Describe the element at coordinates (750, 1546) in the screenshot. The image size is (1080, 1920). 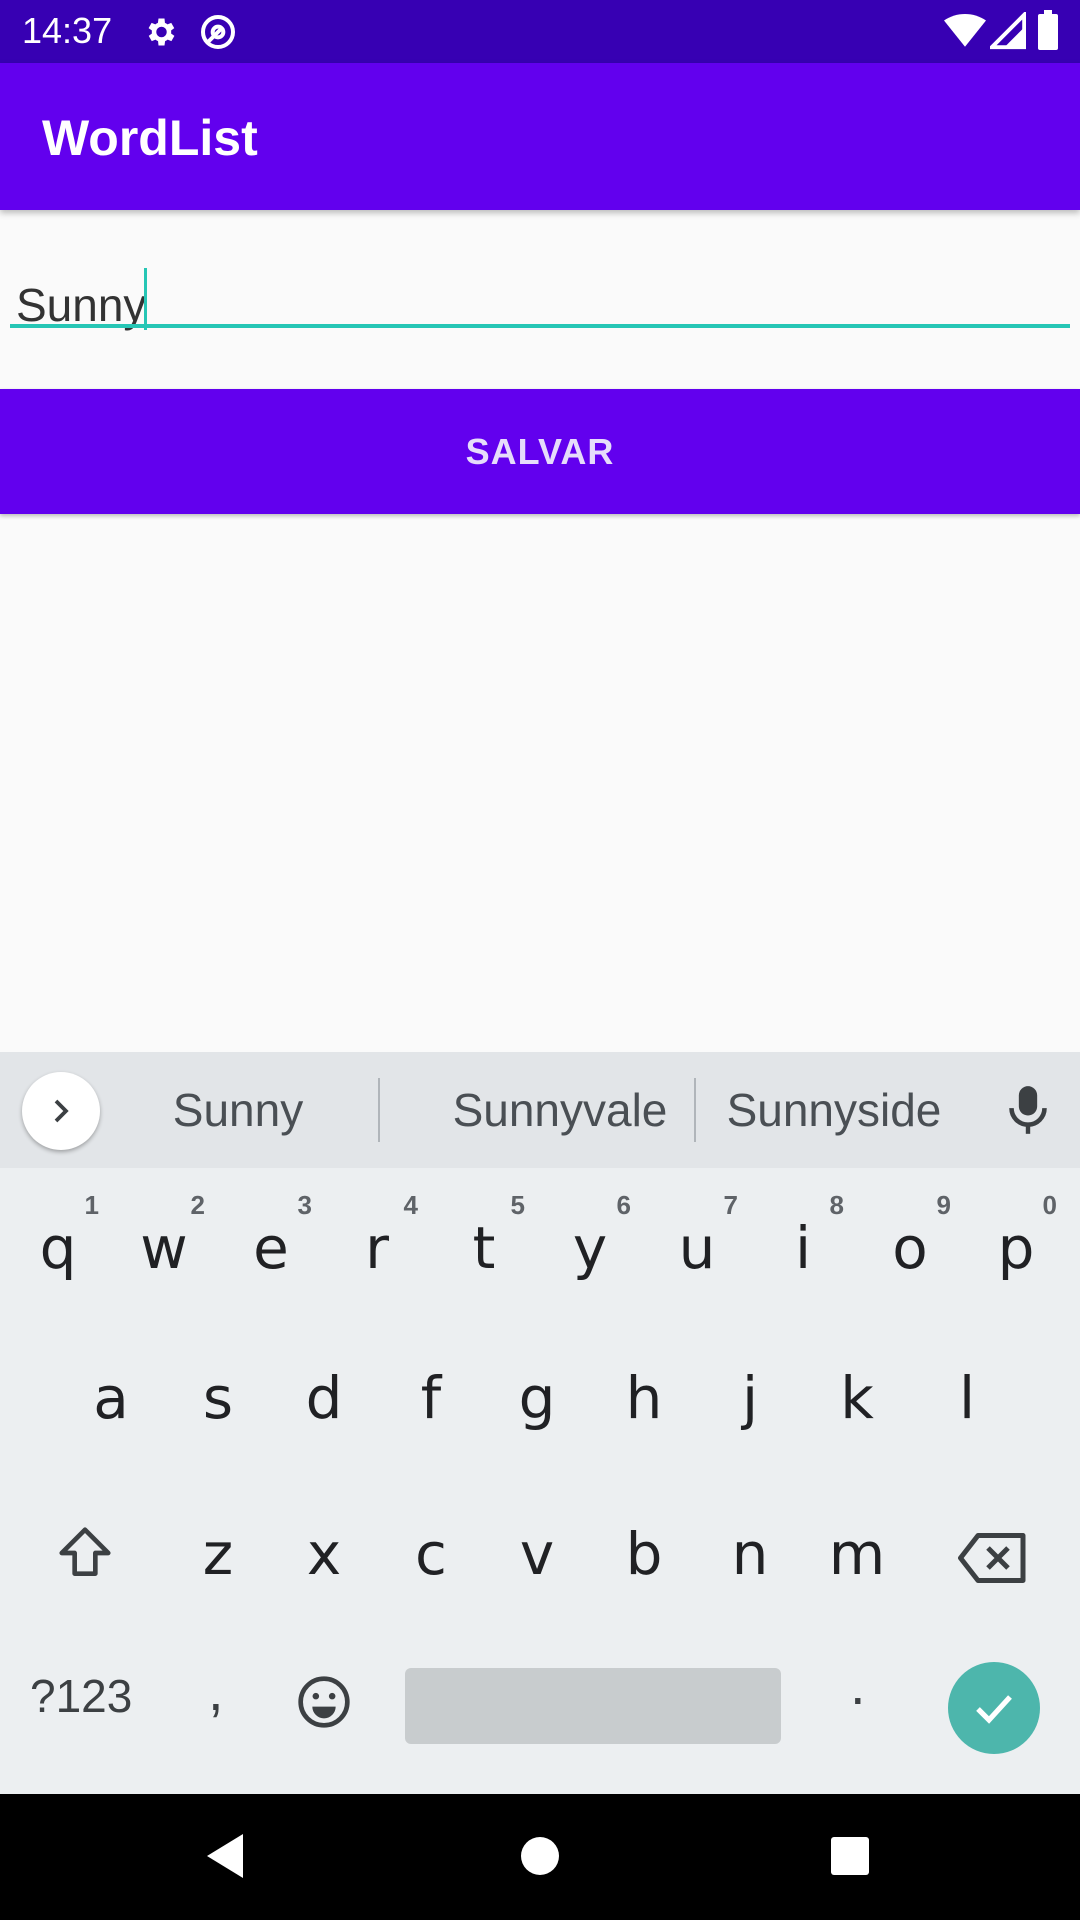
I see `key-n: n` at that location.